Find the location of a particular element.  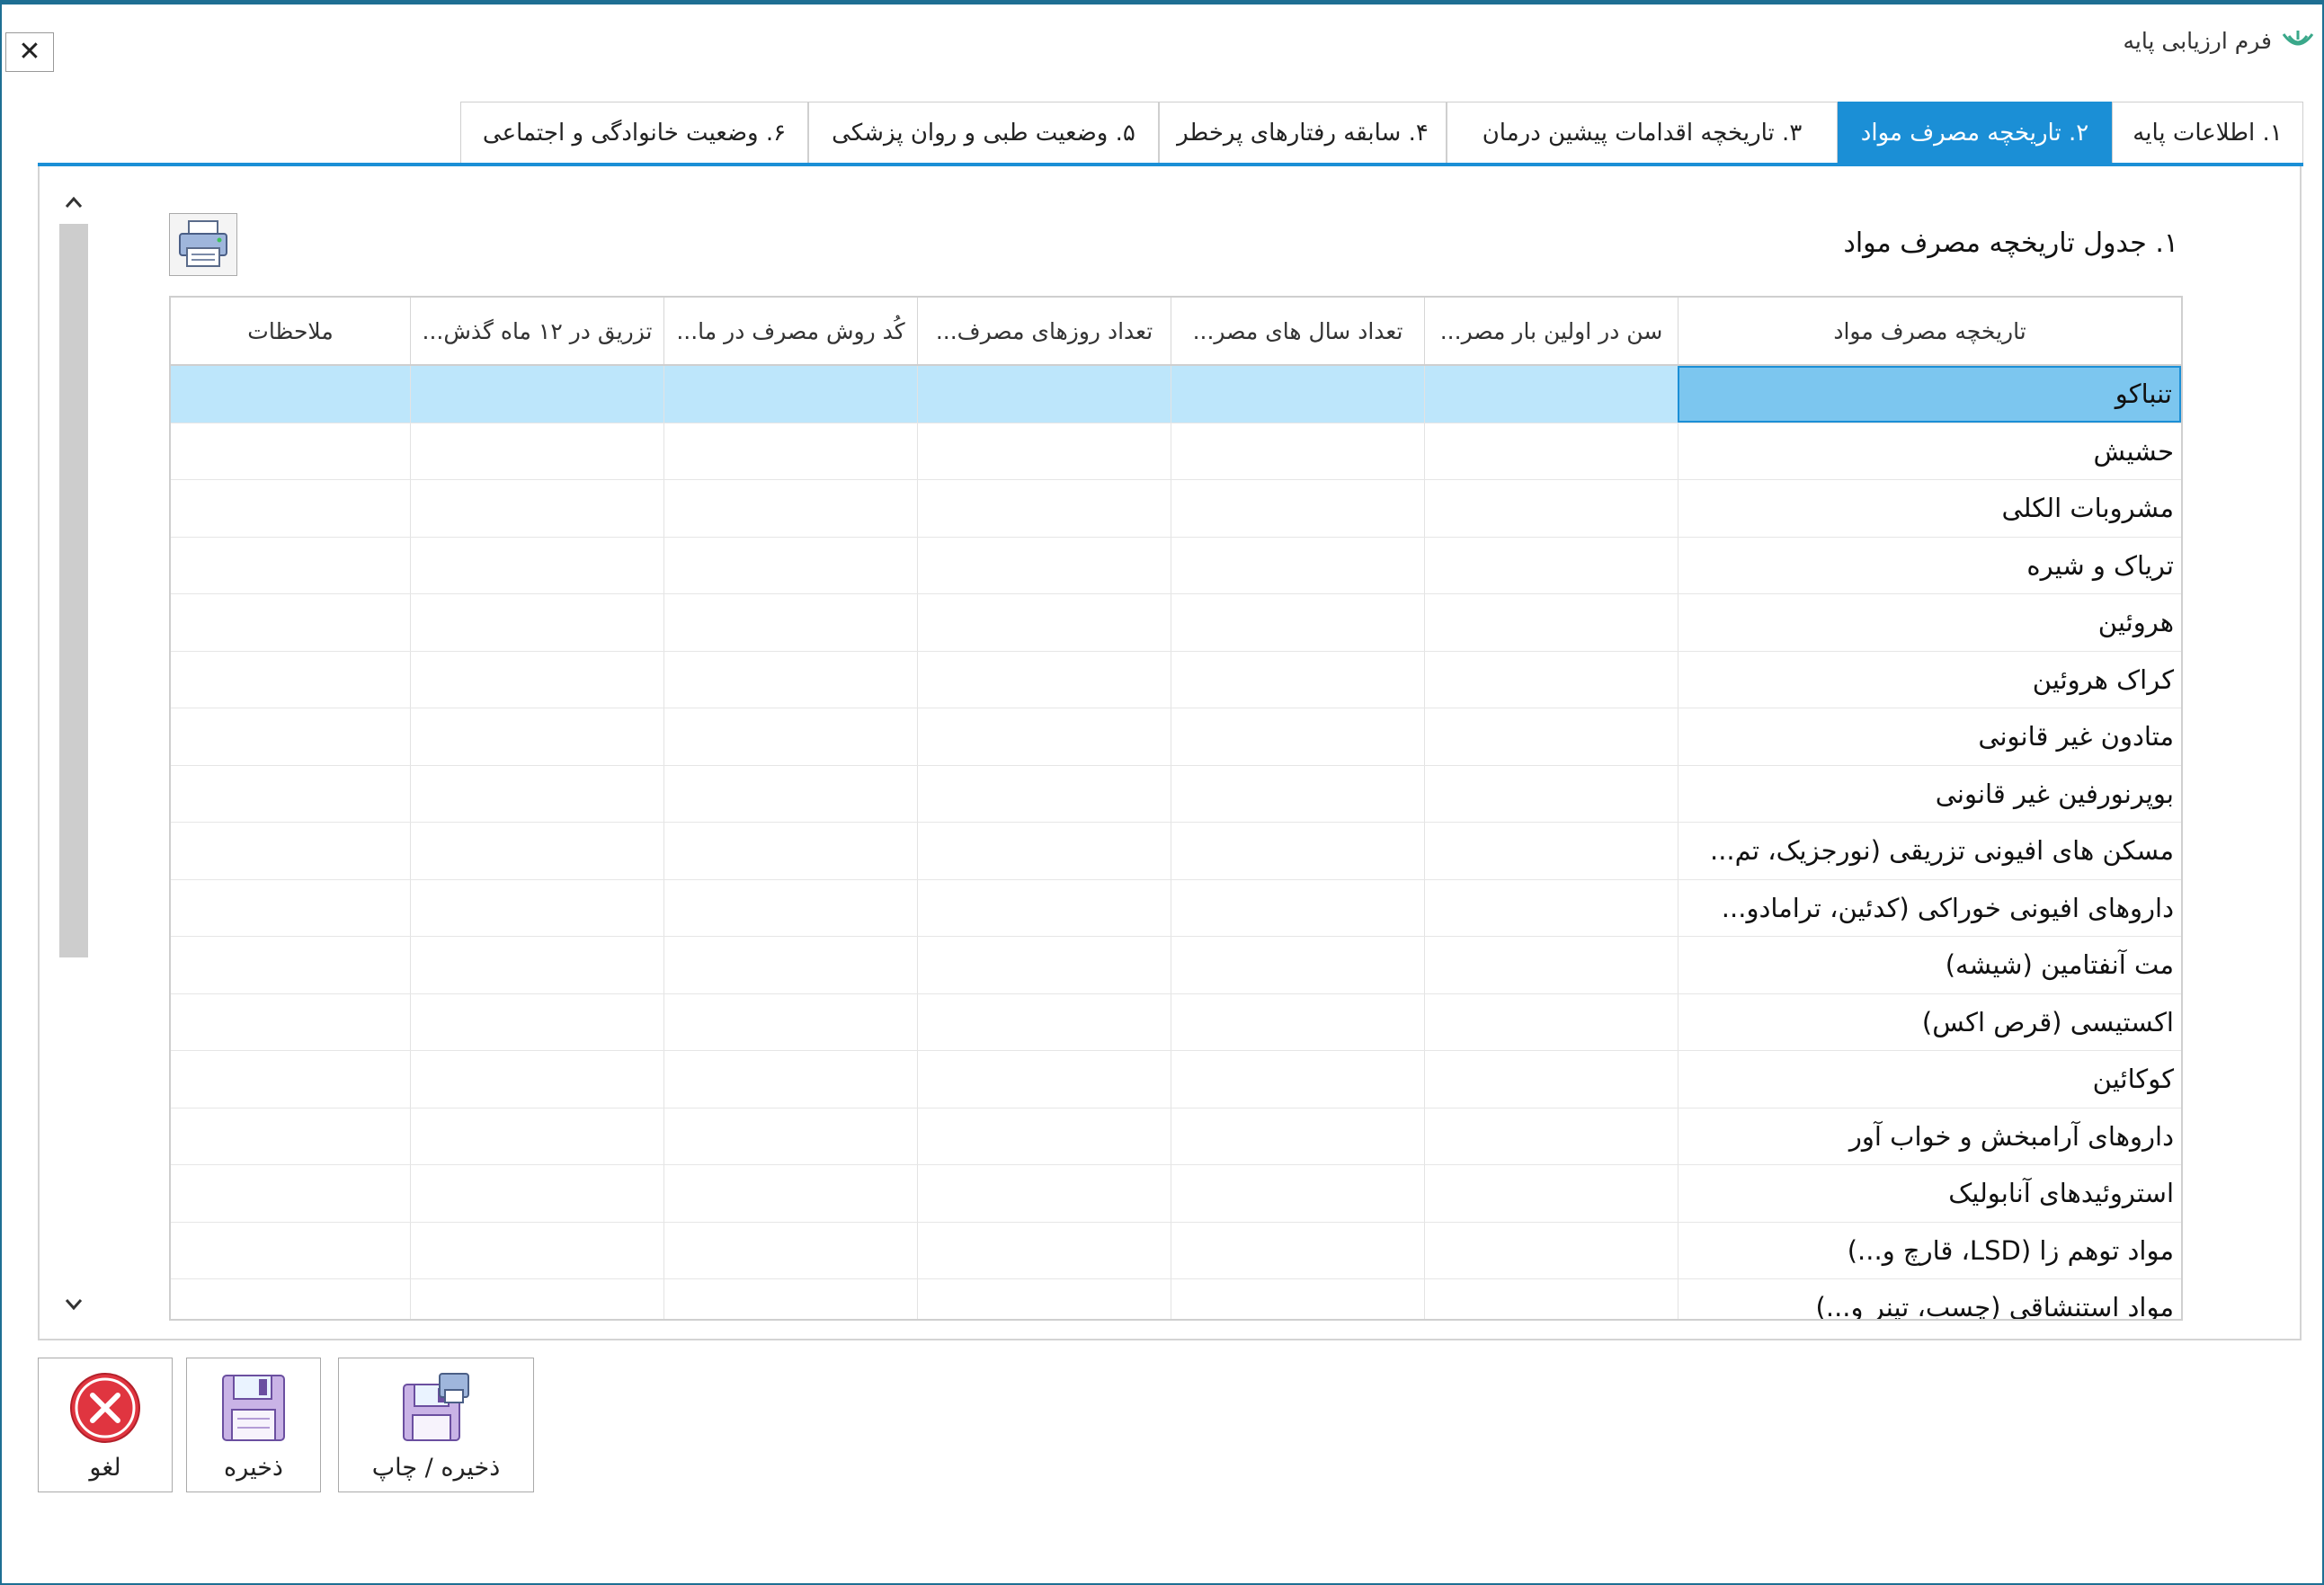

table-row: اکستیسی (قرص اکس) is located at coordinates (1176, 1022).